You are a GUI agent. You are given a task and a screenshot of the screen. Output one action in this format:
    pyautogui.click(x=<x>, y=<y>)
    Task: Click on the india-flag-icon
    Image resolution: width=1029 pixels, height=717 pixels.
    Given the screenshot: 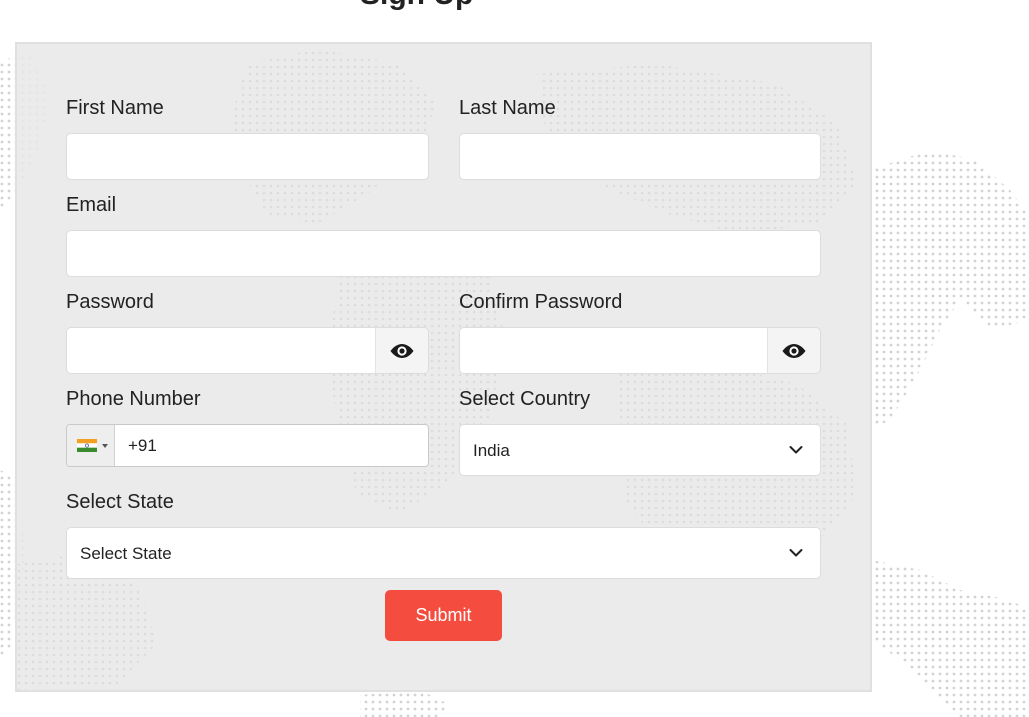 What is the action you would take?
    pyautogui.click(x=87, y=445)
    